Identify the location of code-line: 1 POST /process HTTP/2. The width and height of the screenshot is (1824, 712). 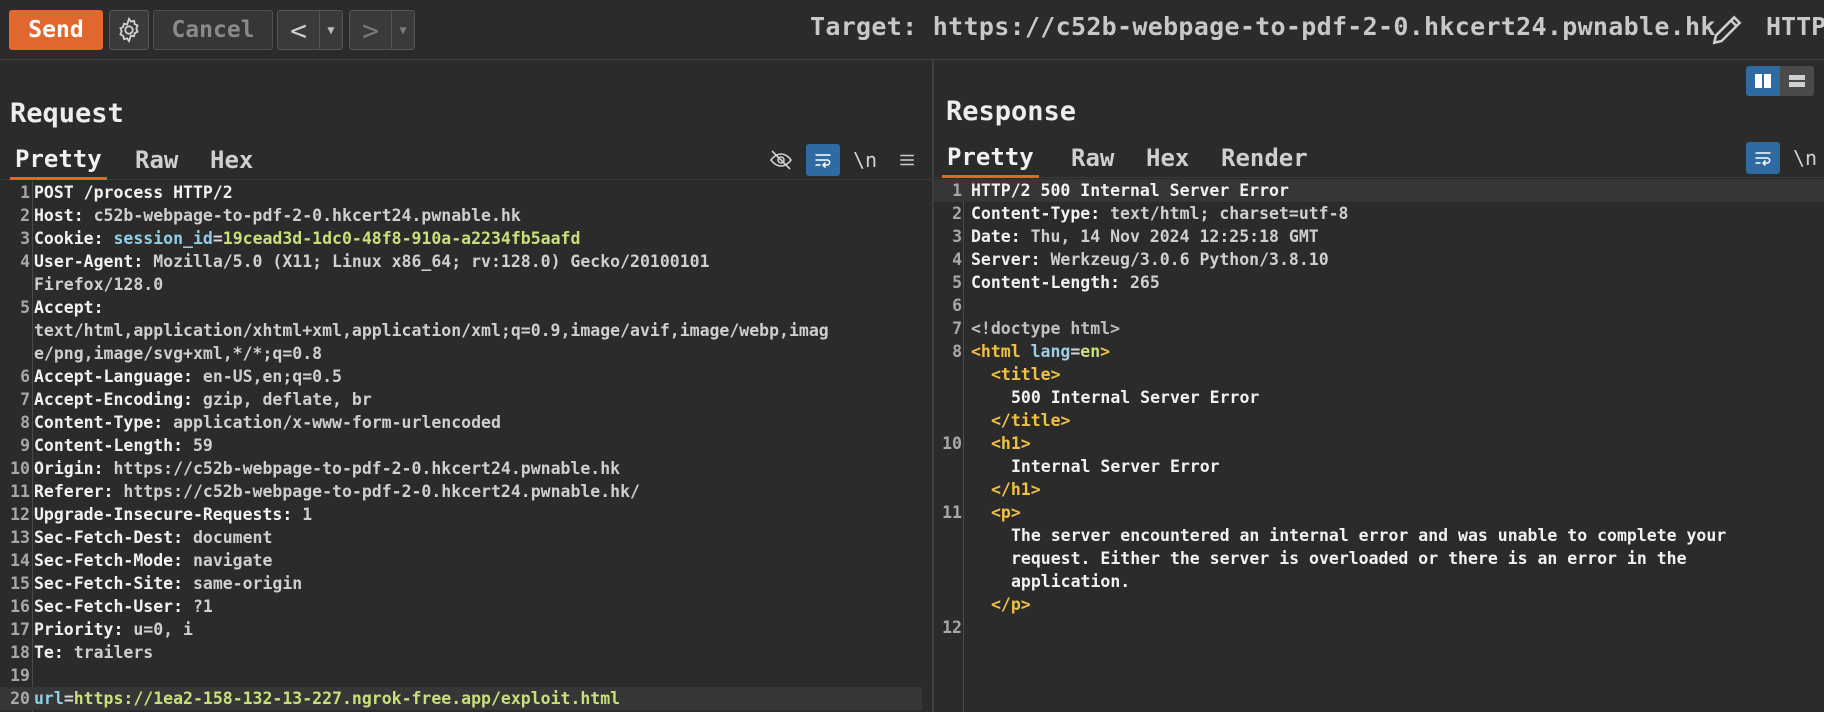
(126, 192).